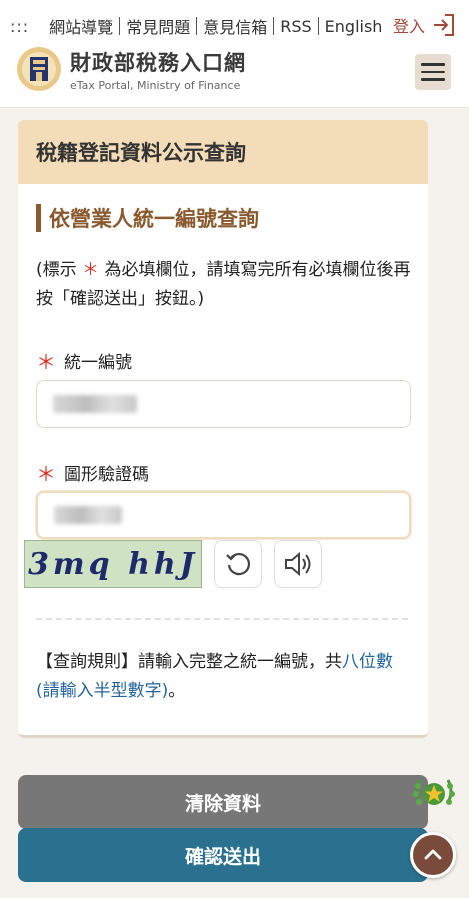 Image resolution: width=469 pixels, height=898 pixels. I want to click on nav-link-sitemap: 網站導覽, so click(81, 26).